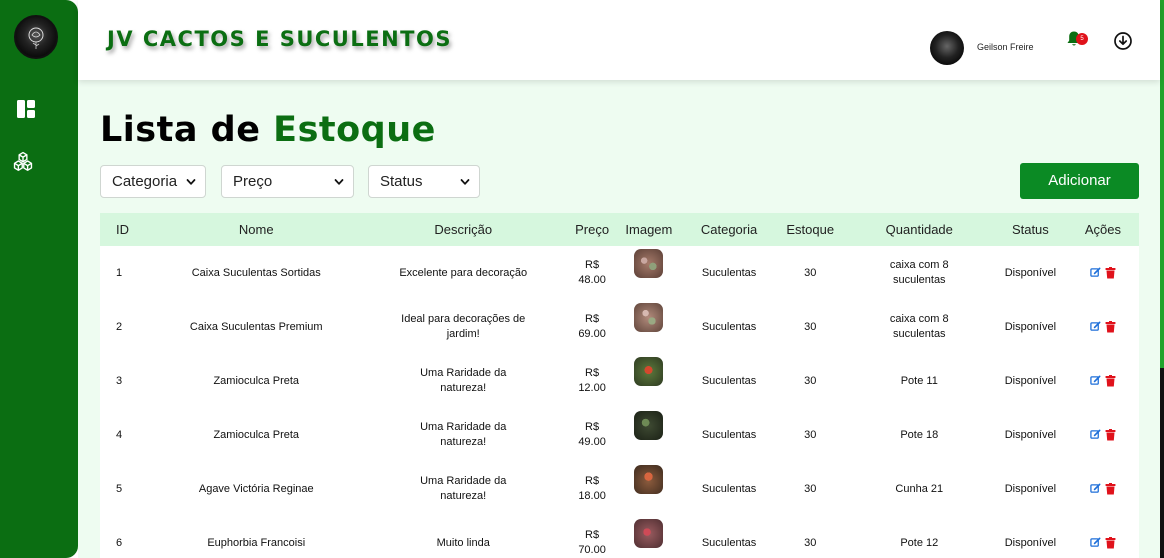  I want to click on column-header-quantity: Quantidade, so click(919, 229).